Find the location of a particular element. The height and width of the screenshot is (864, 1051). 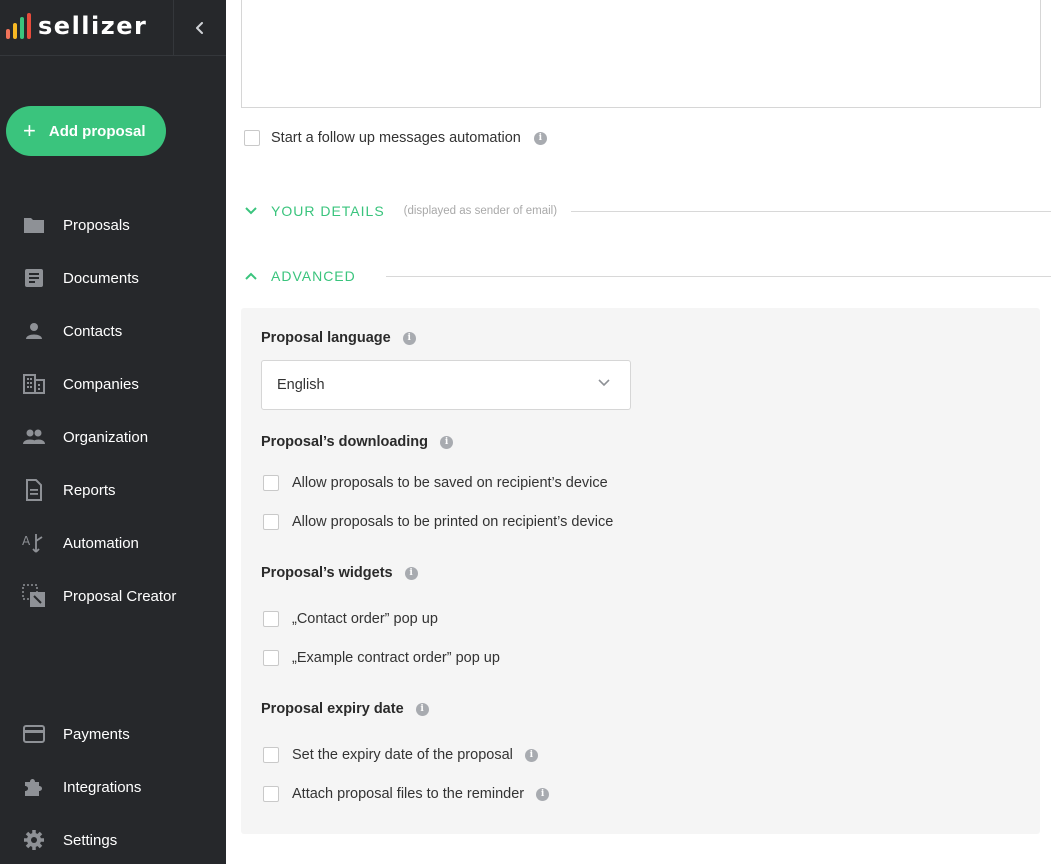

label-text: Proposal language is located at coordinates (326, 338).